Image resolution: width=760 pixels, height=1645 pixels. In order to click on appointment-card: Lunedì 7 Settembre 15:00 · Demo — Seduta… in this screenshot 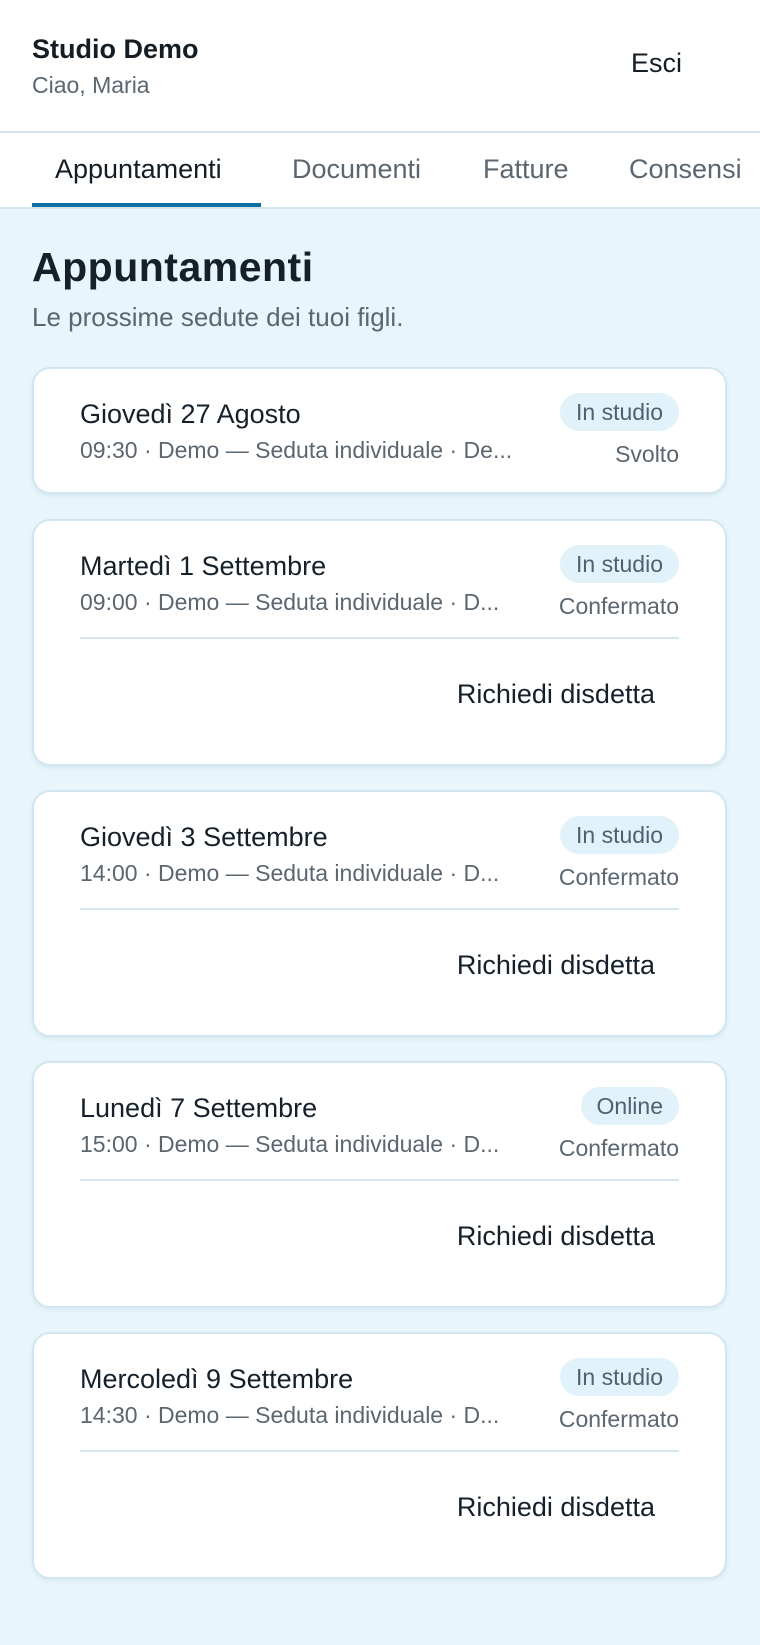, I will do `click(379, 1184)`.